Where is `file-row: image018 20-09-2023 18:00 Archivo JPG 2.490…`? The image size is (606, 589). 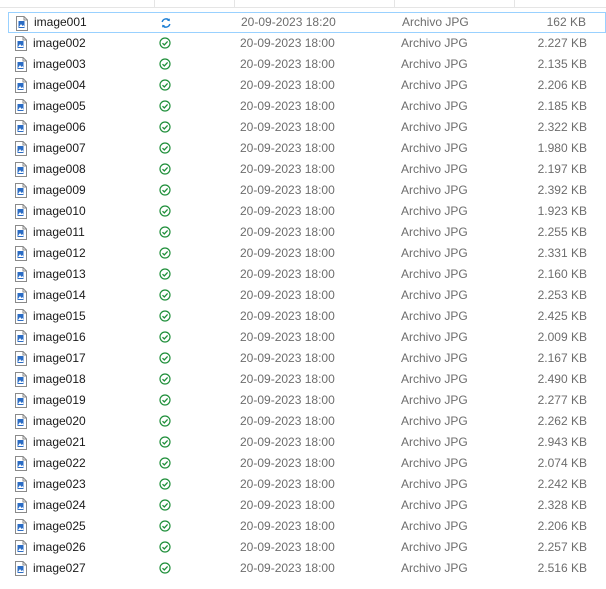
file-row: image018 20-09-2023 18:00 Archivo JPG 2.490… is located at coordinates (307, 379).